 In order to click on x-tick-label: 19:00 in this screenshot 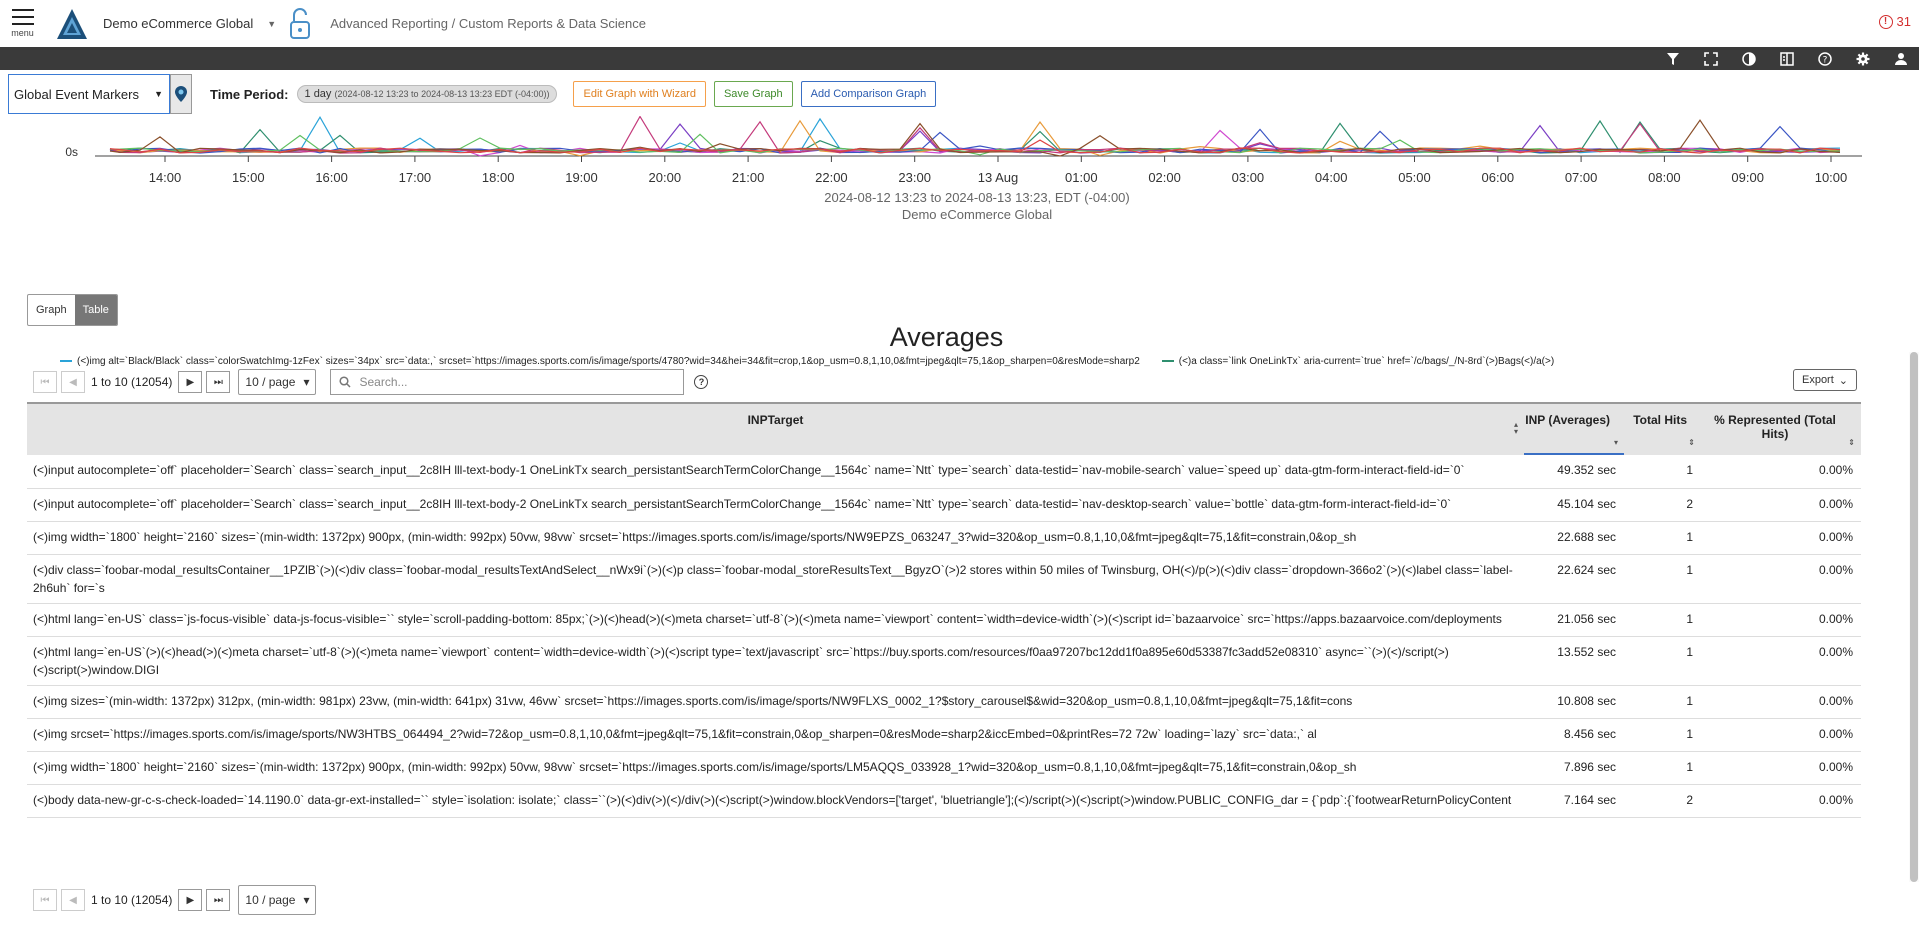, I will do `click(581, 177)`.